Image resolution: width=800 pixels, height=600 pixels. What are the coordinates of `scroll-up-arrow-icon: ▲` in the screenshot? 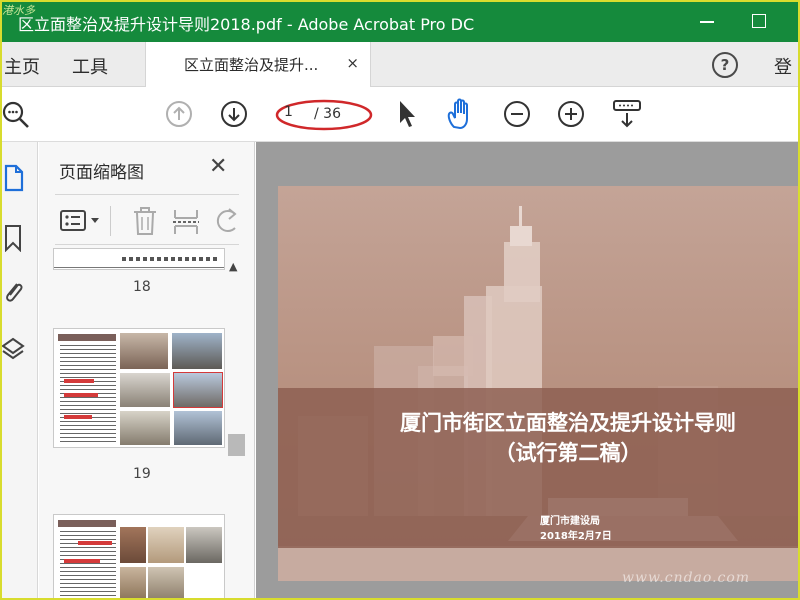 It's located at (233, 266).